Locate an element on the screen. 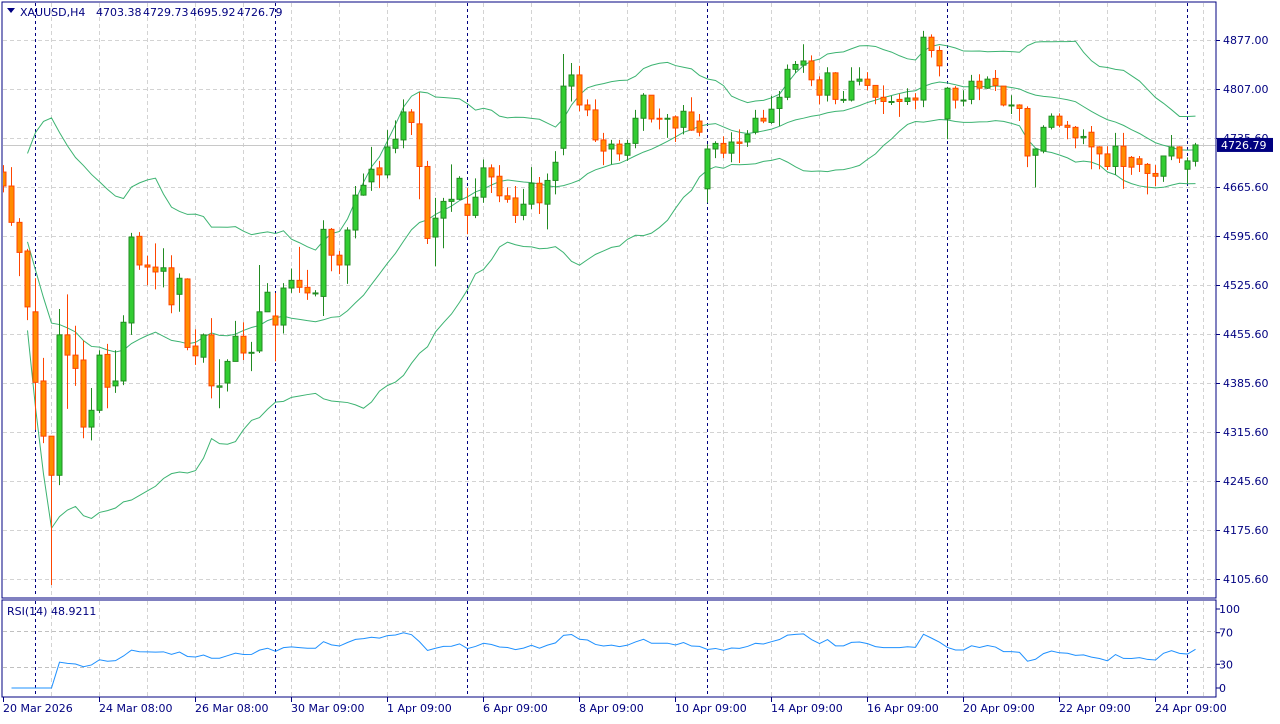 Image resolution: width=1280 pixels, height=724 pixels. time-label: 16 Apr 09:00 is located at coordinates (903, 708).